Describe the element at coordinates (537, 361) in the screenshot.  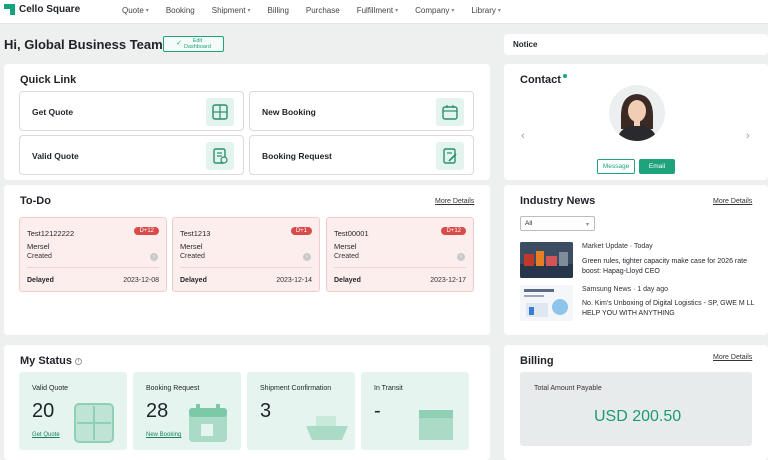
I see `billing-title: Billing` at that location.